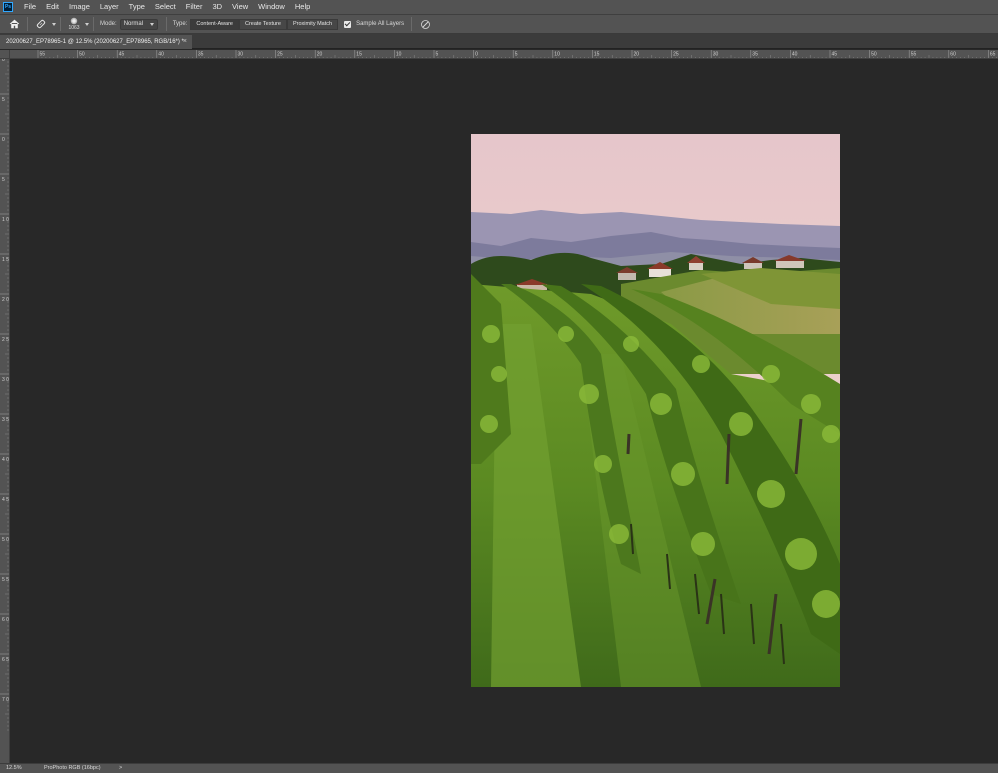 The width and height of the screenshot is (998, 773). What do you see at coordinates (302, 7) in the screenshot?
I see `menu-help: Help` at bounding box center [302, 7].